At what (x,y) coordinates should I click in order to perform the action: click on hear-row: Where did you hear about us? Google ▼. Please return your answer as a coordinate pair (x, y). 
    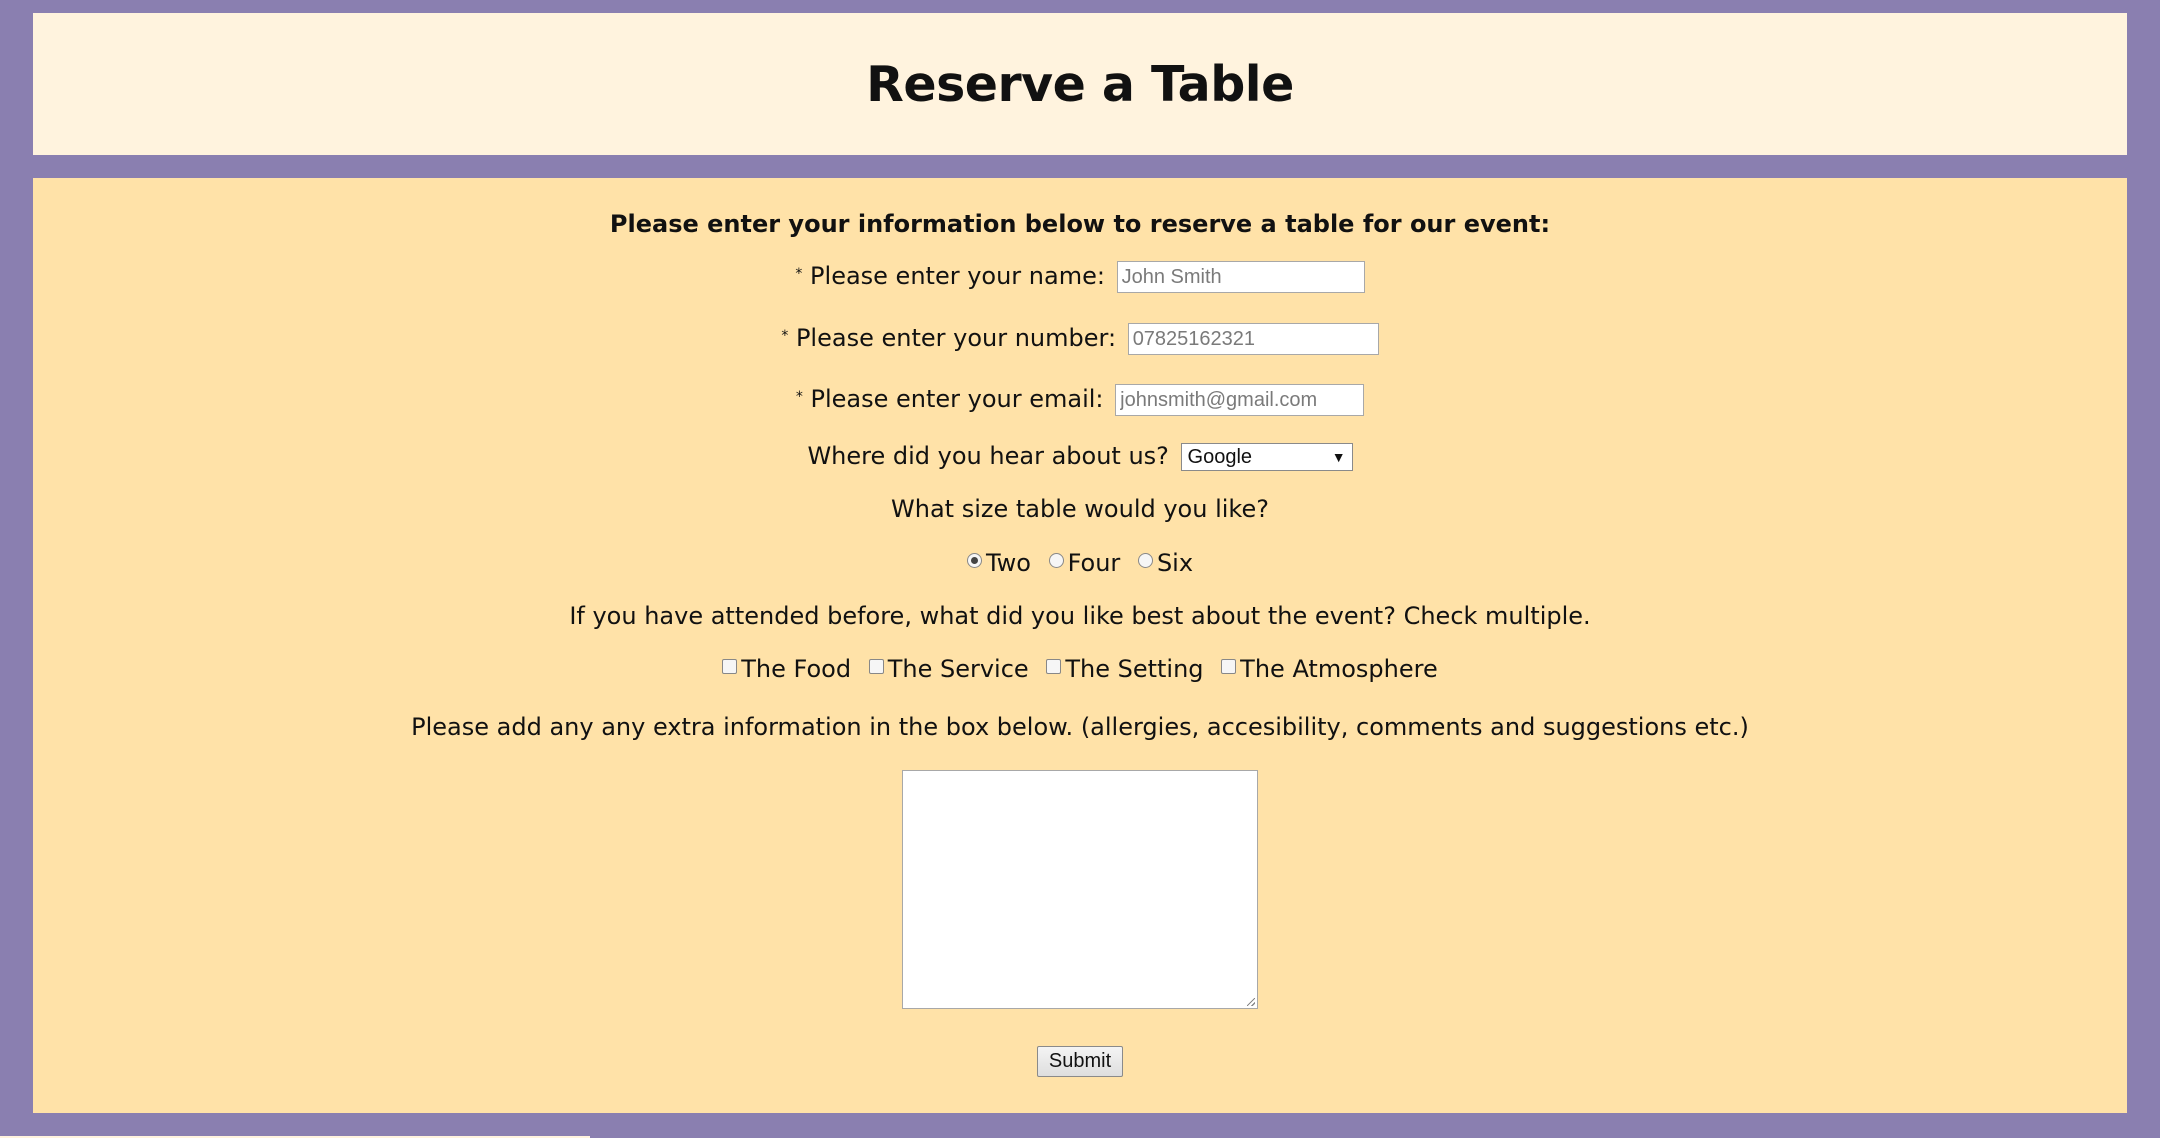
    Looking at the image, I should click on (1080, 456).